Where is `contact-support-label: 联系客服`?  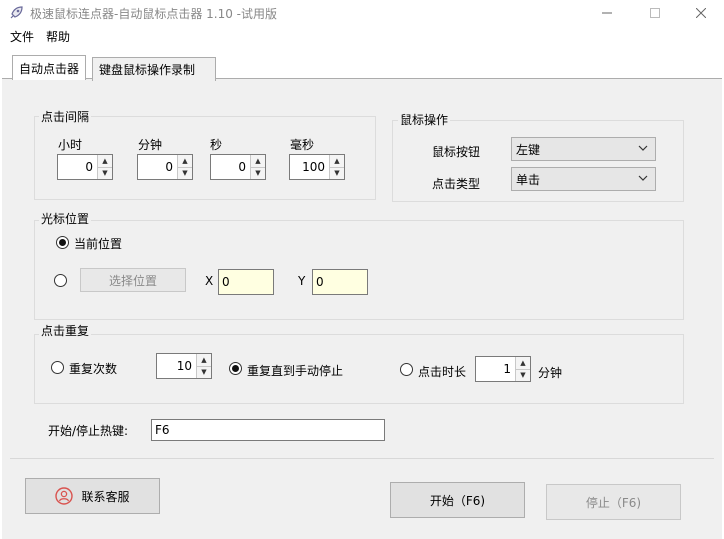
contact-support-label: 联系客服 is located at coordinates (105, 496).